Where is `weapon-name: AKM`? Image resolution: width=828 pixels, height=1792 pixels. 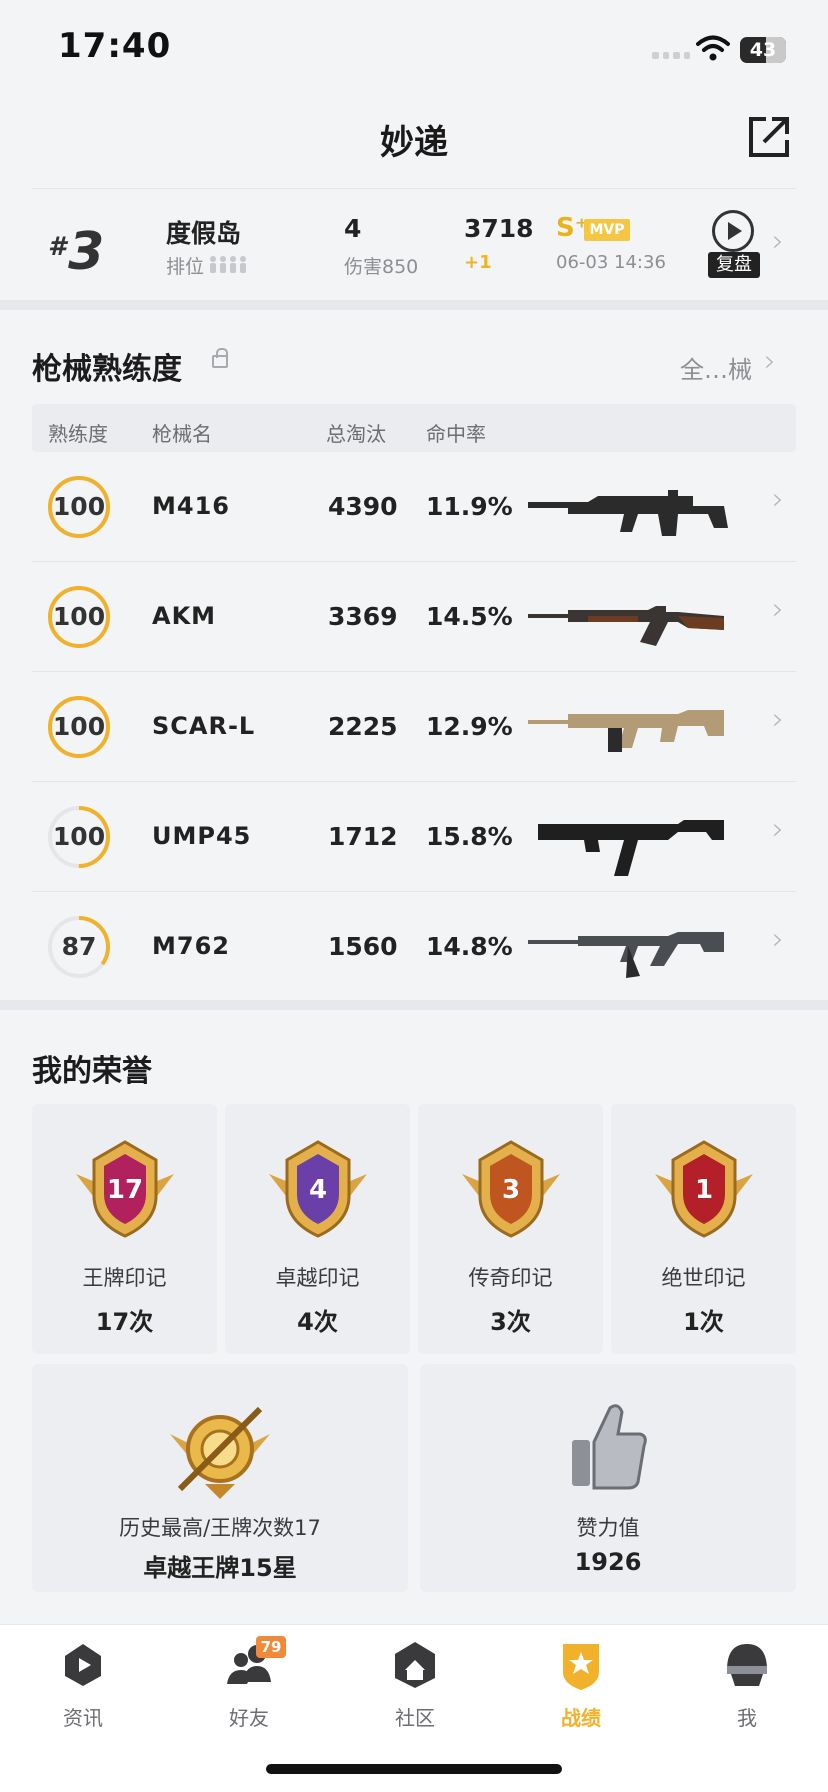 weapon-name: AKM is located at coordinates (184, 616).